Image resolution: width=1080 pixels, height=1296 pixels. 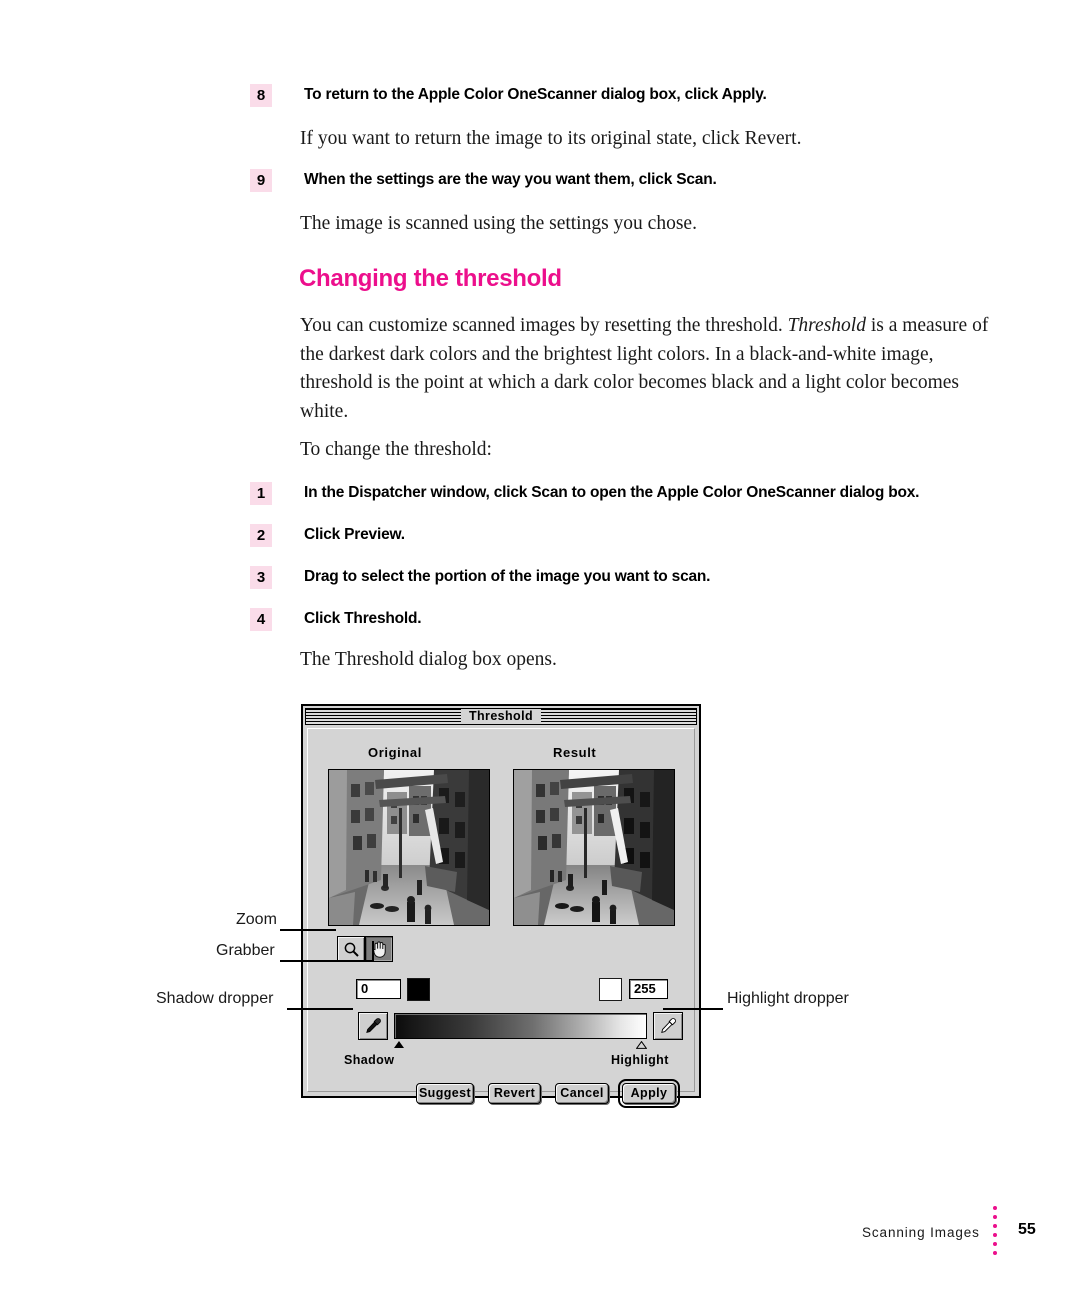 What do you see at coordinates (610, 989) in the screenshot?
I see `highlight-color-swatch` at bounding box center [610, 989].